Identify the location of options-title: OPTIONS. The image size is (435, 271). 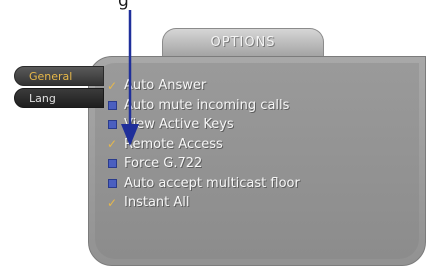
(243, 42).